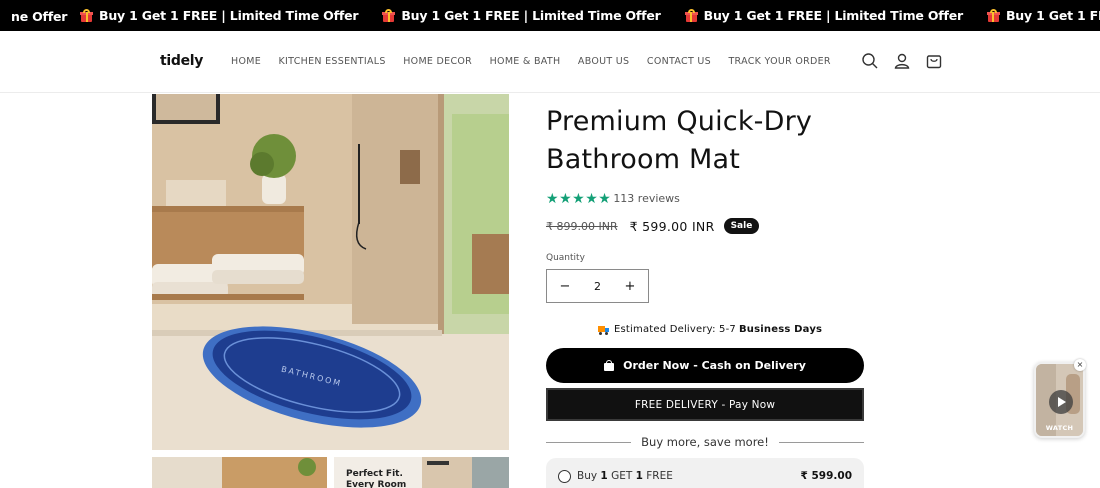 This screenshot has width=1100, height=488. I want to click on watch-video-widget: WATCH, so click(1059, 400).